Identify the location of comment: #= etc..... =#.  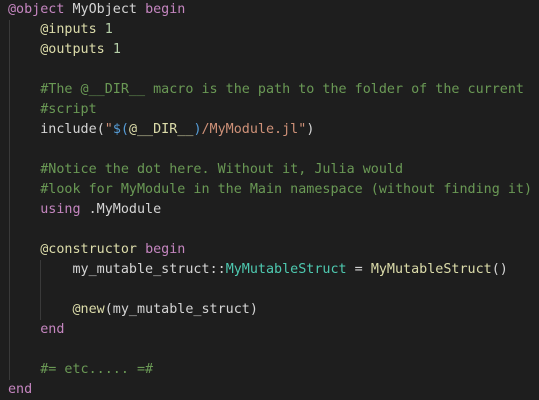
(97, 369).